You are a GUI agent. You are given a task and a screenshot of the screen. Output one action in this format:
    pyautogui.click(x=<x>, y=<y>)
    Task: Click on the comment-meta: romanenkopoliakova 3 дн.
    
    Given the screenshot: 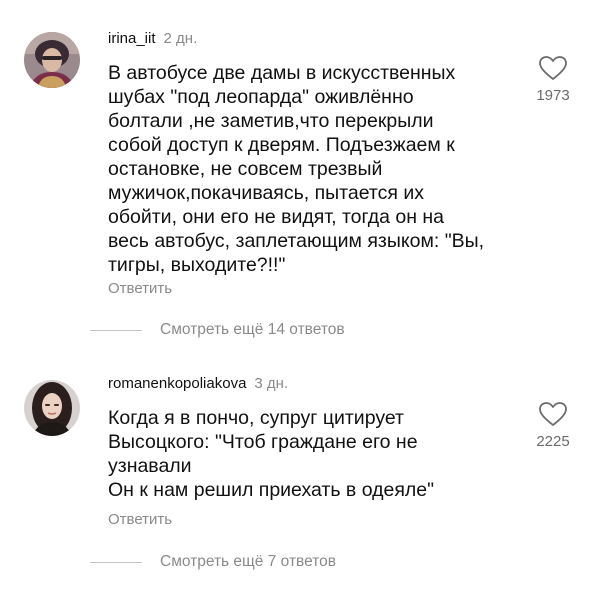 What is the action you would take?
    pyautogui.click(x=198, y=383)
    